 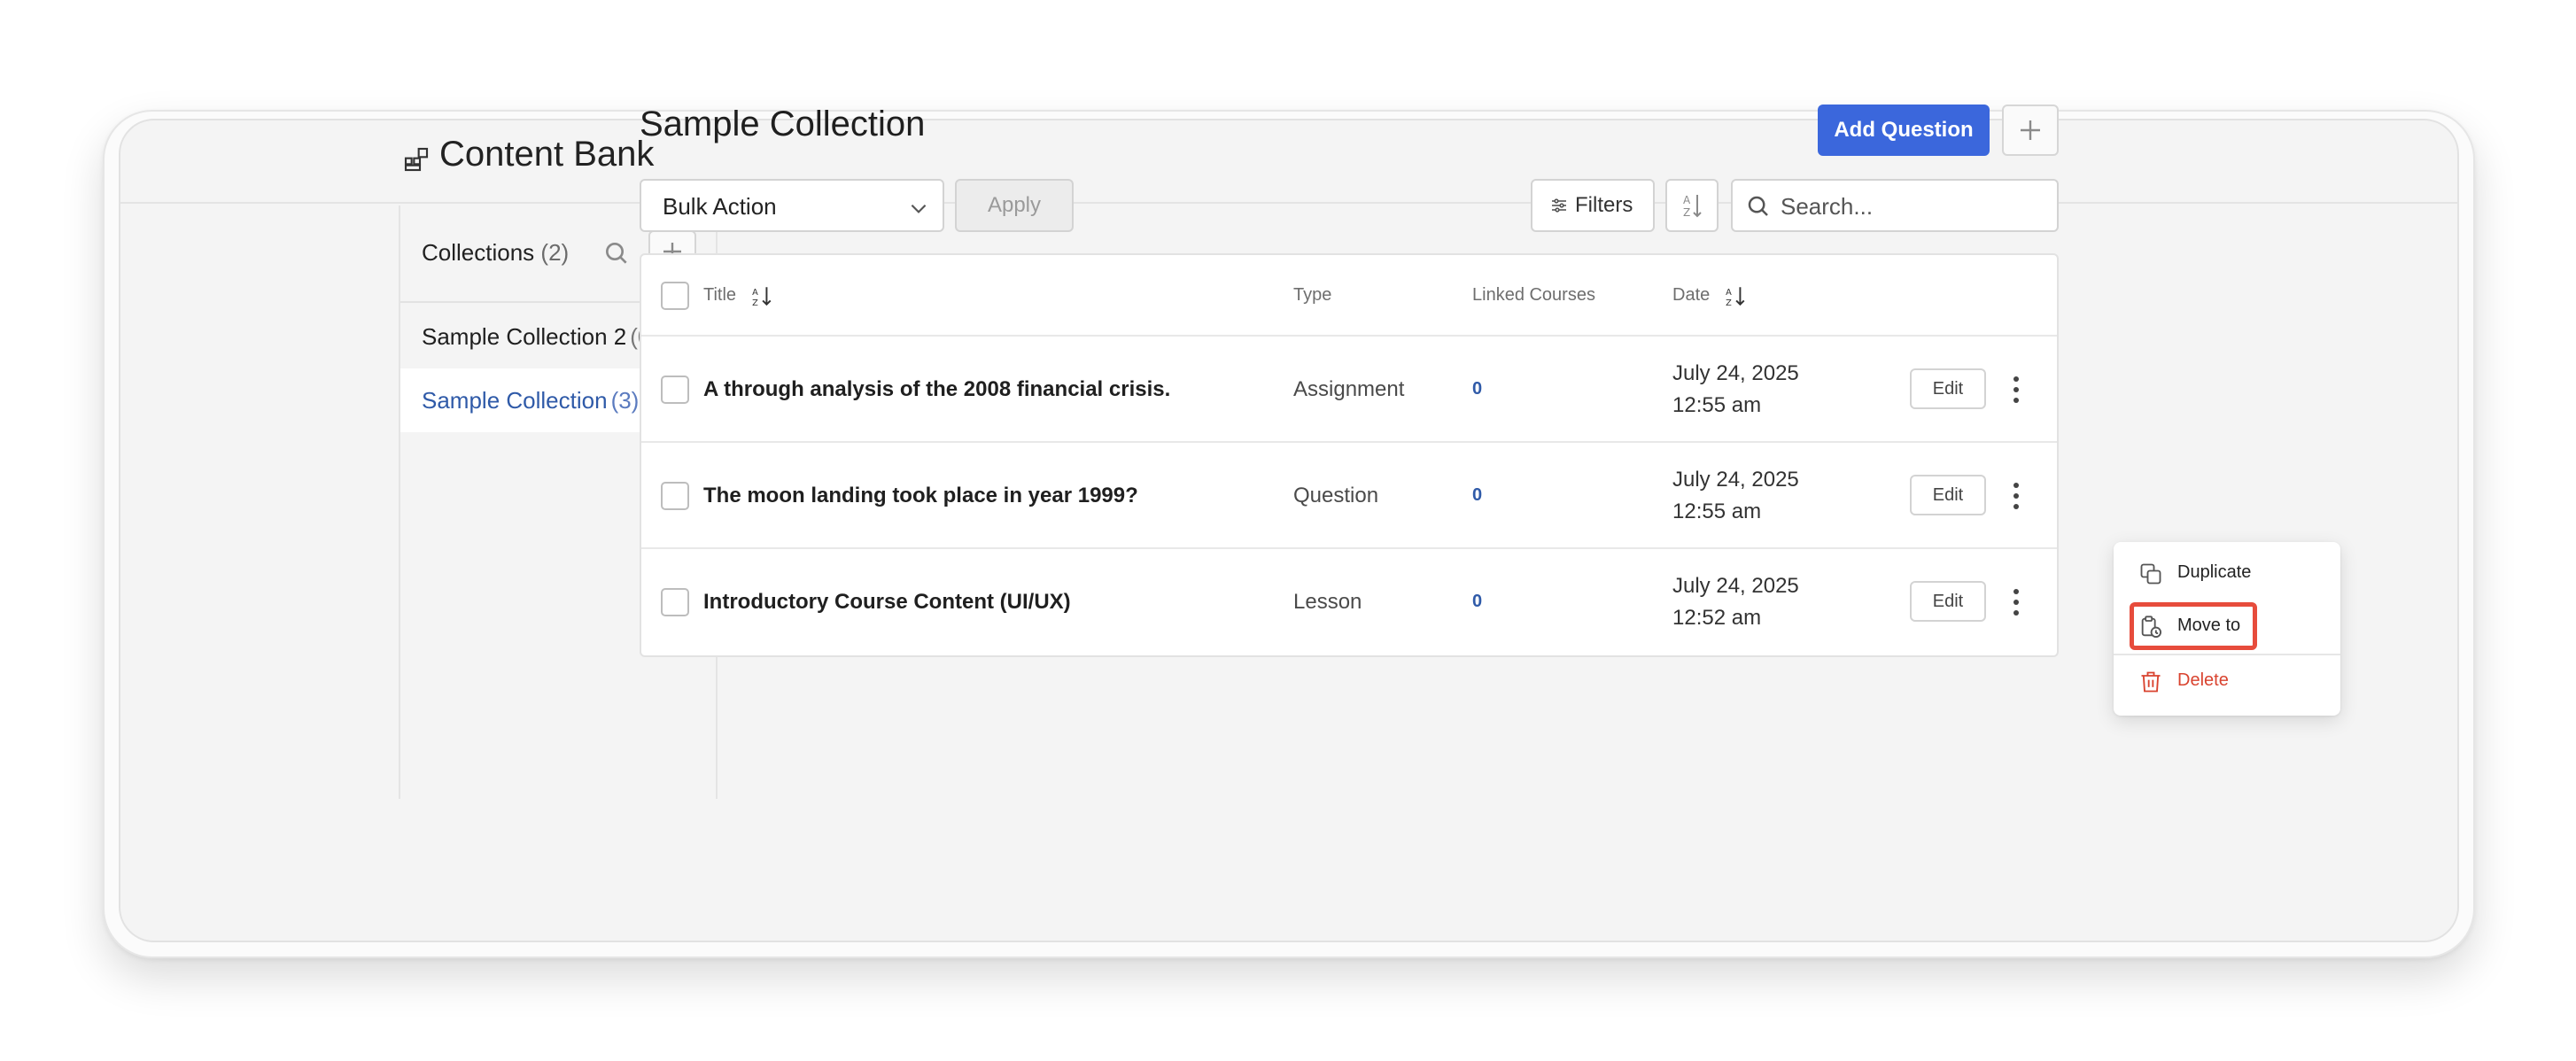 I want to click on collections-count: (2), so click(x=555, y=253).